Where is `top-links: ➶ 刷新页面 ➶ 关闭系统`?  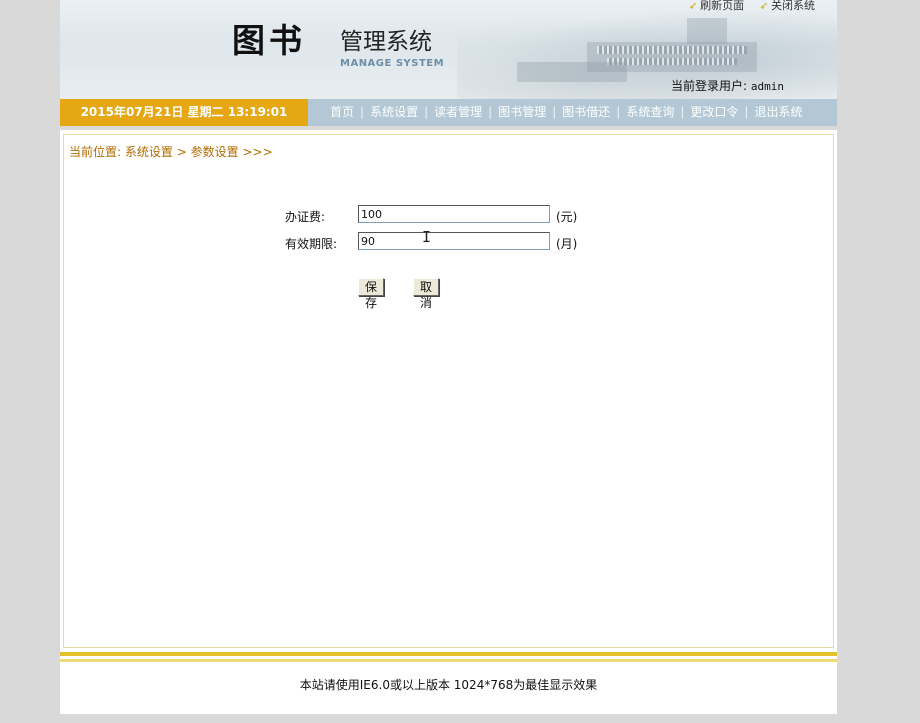
top-links: ➶ 刷新页面 ➶ 关闭系统 is located at coordinates (746, 6).